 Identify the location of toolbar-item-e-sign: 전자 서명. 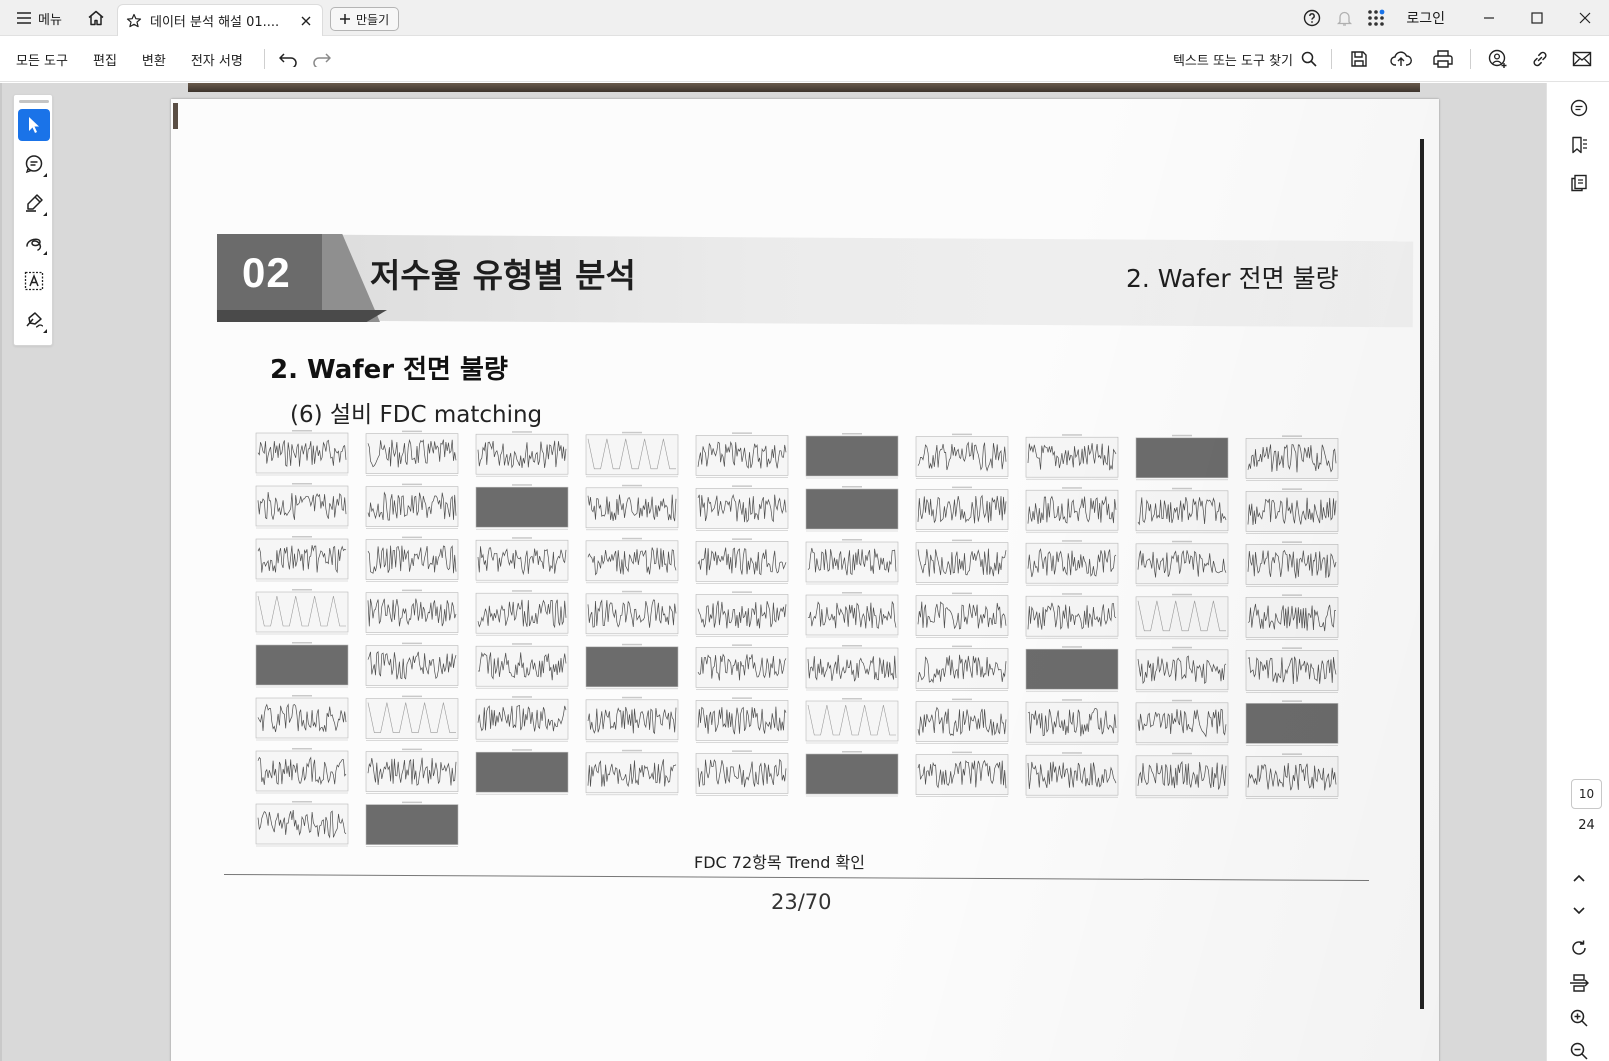
(217, 59).